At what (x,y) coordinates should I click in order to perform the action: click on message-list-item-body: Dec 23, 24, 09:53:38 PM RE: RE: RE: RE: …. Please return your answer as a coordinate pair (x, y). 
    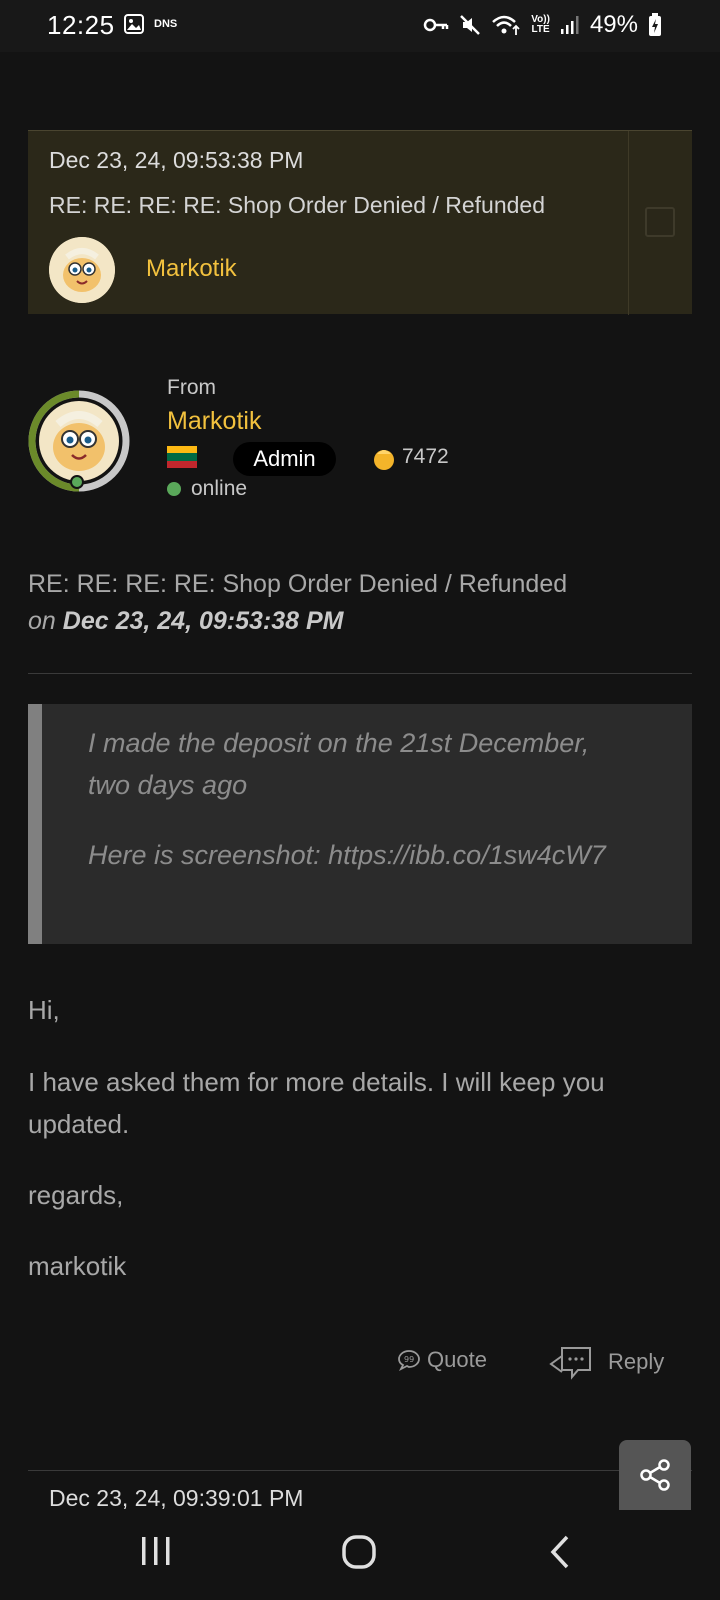
    Looking at the image, I should click on (328, 223).